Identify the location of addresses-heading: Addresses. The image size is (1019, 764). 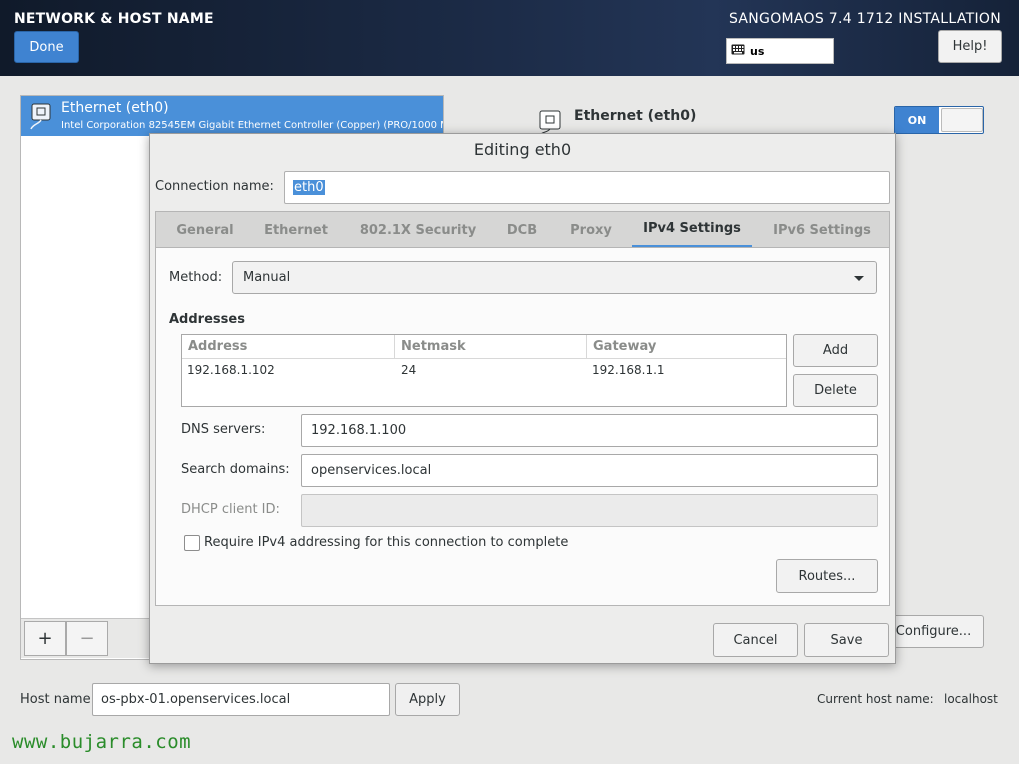
(207, 319).